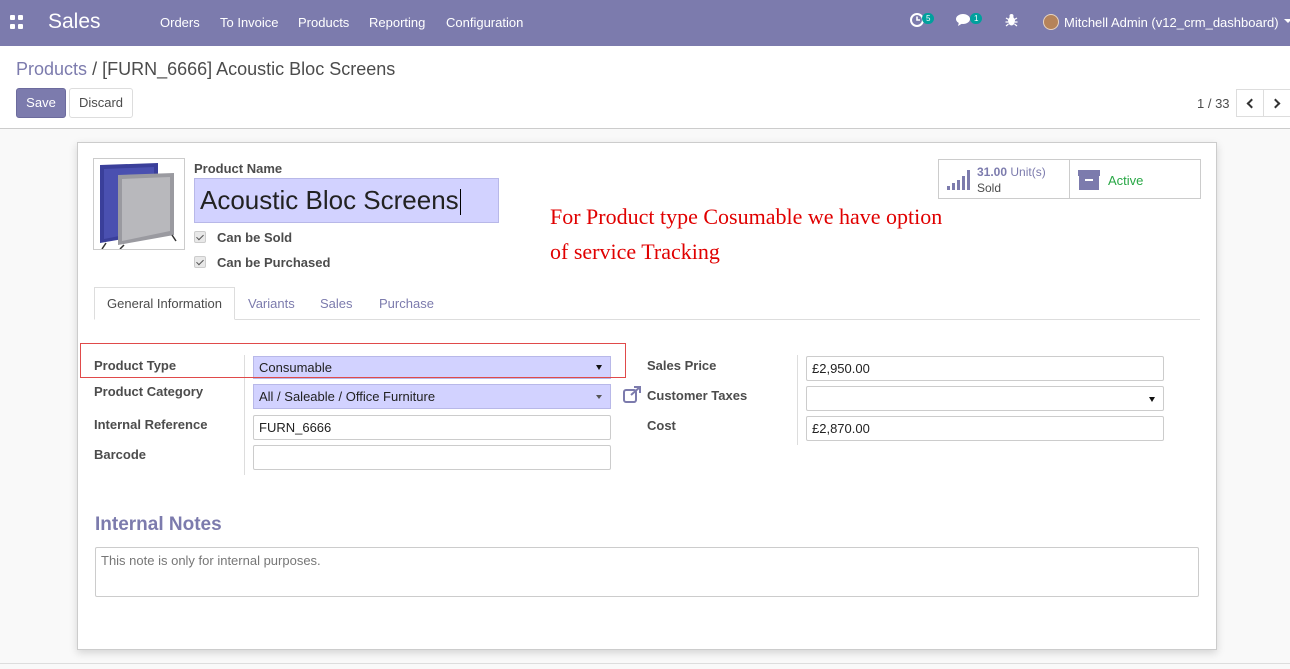  I want to click on pager-value: 1 / 33, so click(1213, 103).